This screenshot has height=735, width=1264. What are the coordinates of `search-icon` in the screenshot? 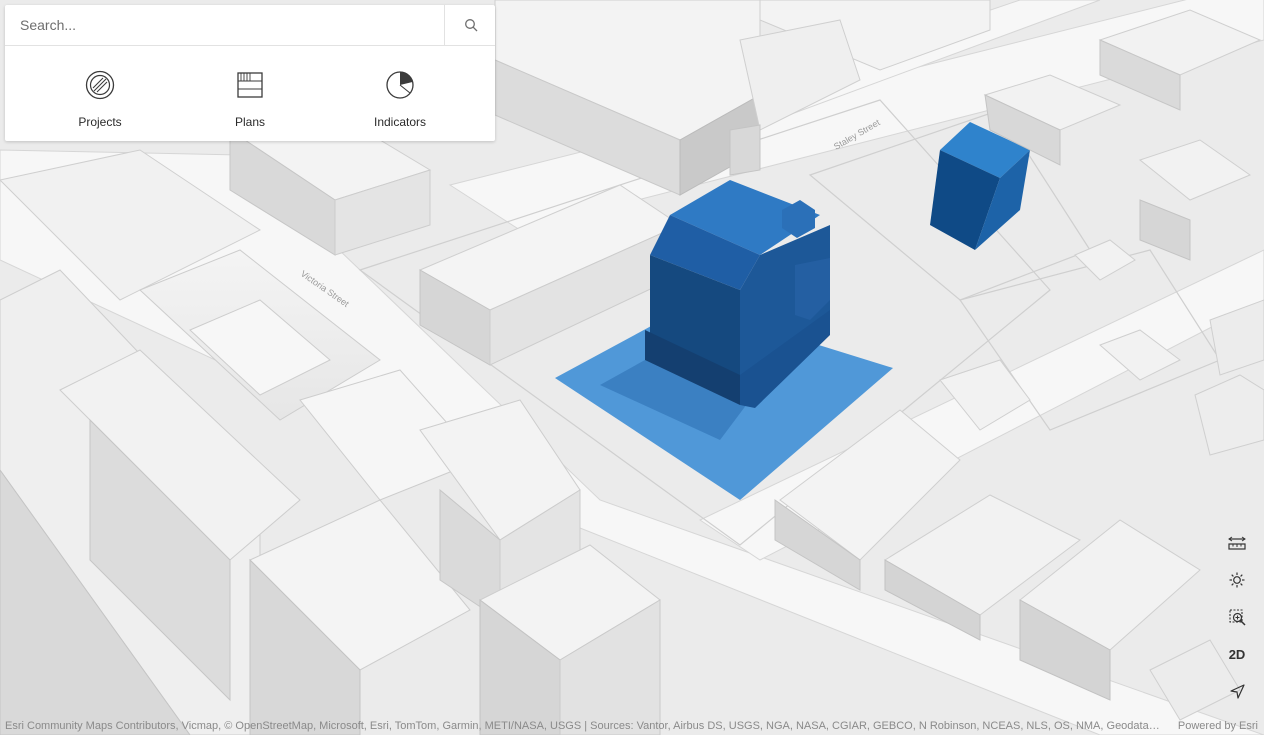 It's located at (470, 25).